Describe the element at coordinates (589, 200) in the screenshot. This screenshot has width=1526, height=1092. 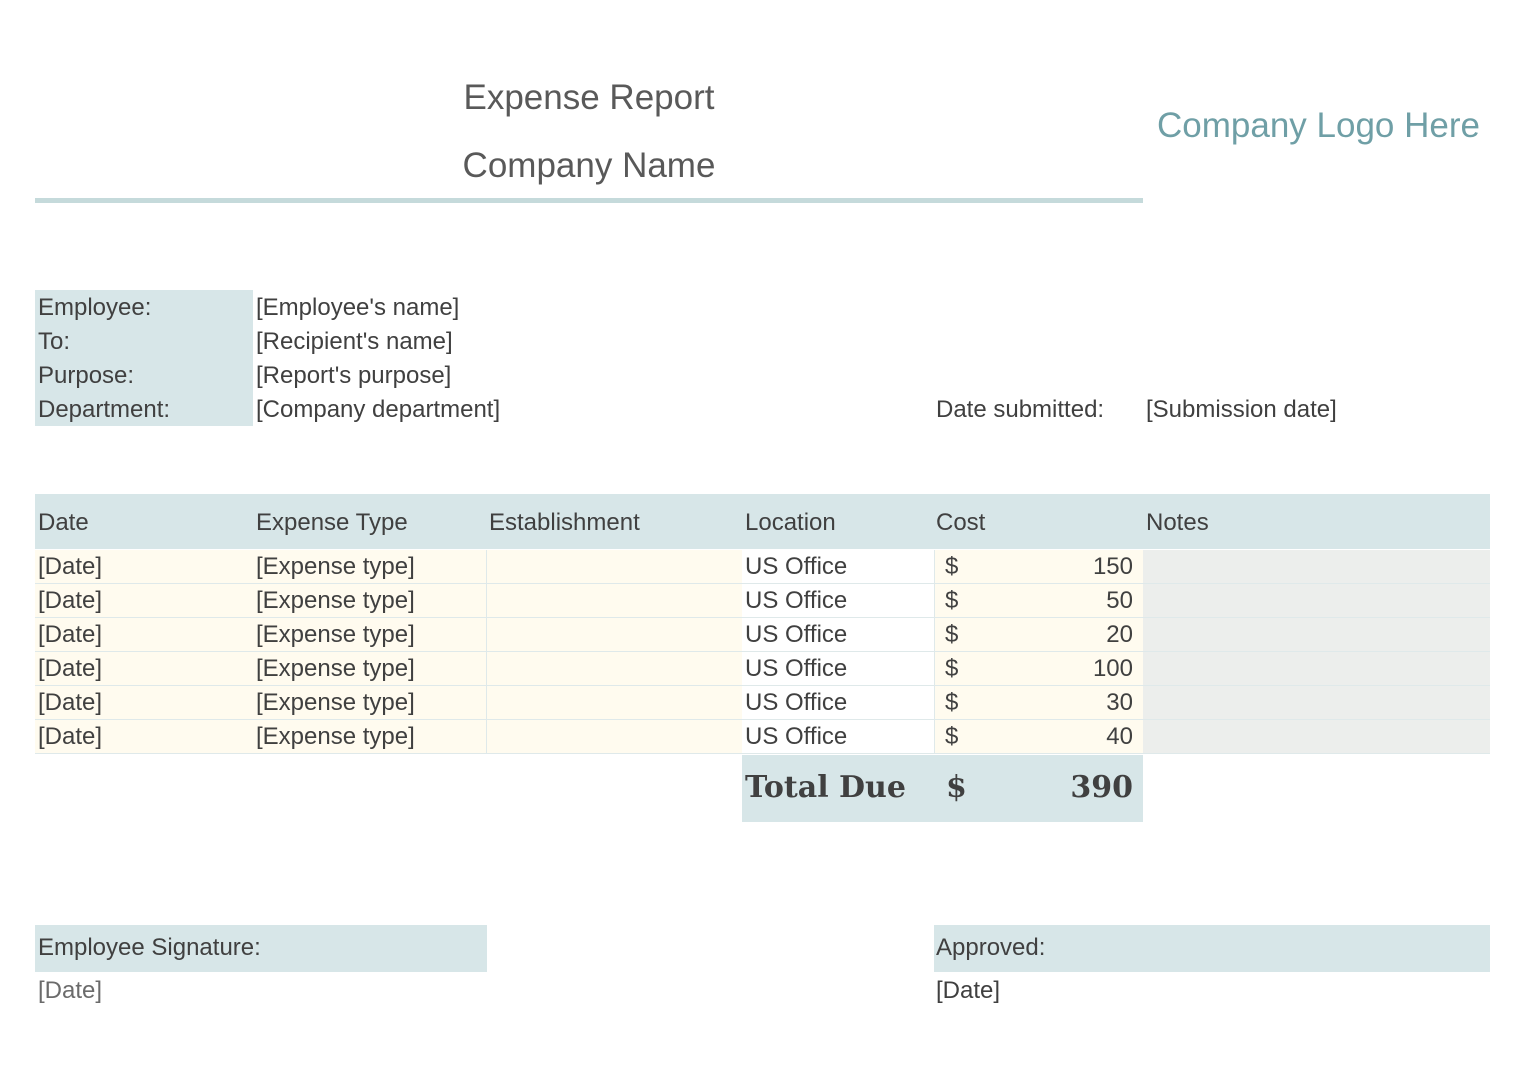
I see `header-divider` at that location.